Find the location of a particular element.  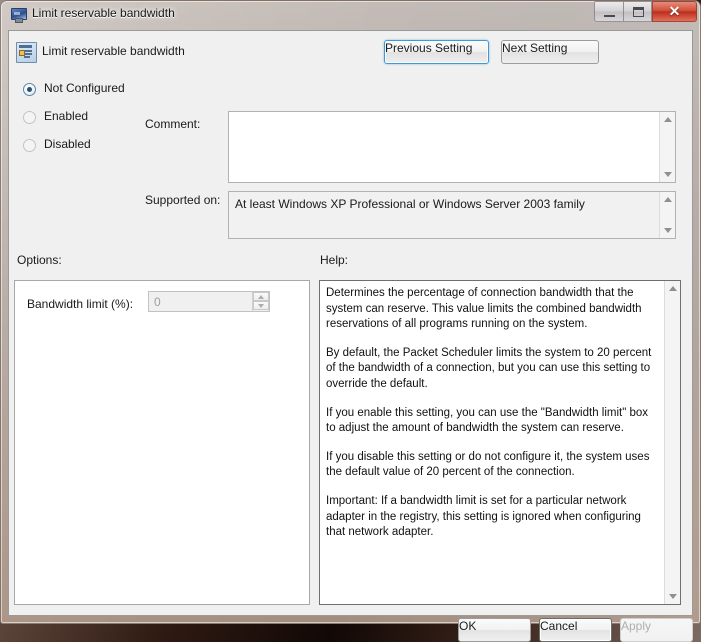

minimize-button is located at coordinates (608, 11).